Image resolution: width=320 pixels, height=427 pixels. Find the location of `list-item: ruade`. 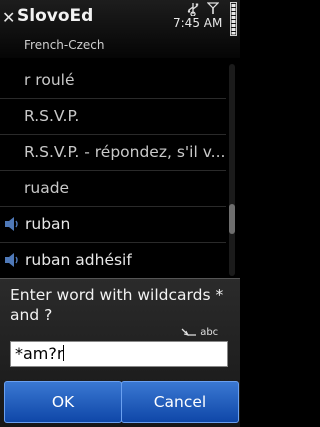

list-item: ruade is located at coordinates (113, 188).